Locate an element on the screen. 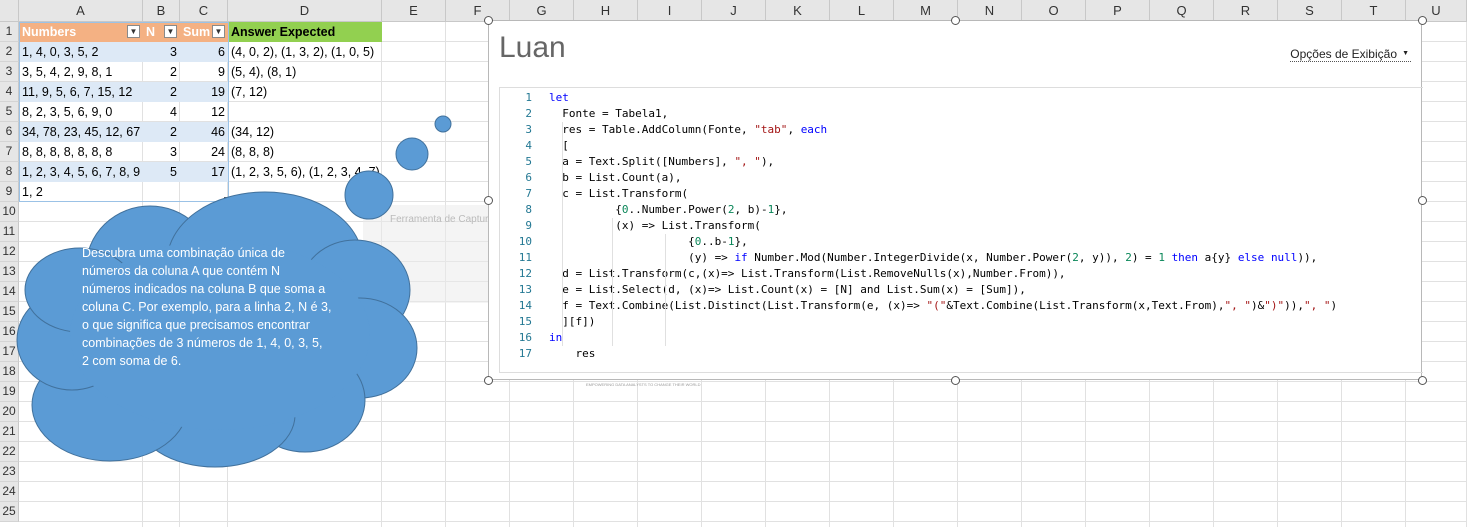 This screenshot has height=527, width=1467. display-options-dropdown: Opções de Exibição ▼ is located at coordinates (1350, 54).